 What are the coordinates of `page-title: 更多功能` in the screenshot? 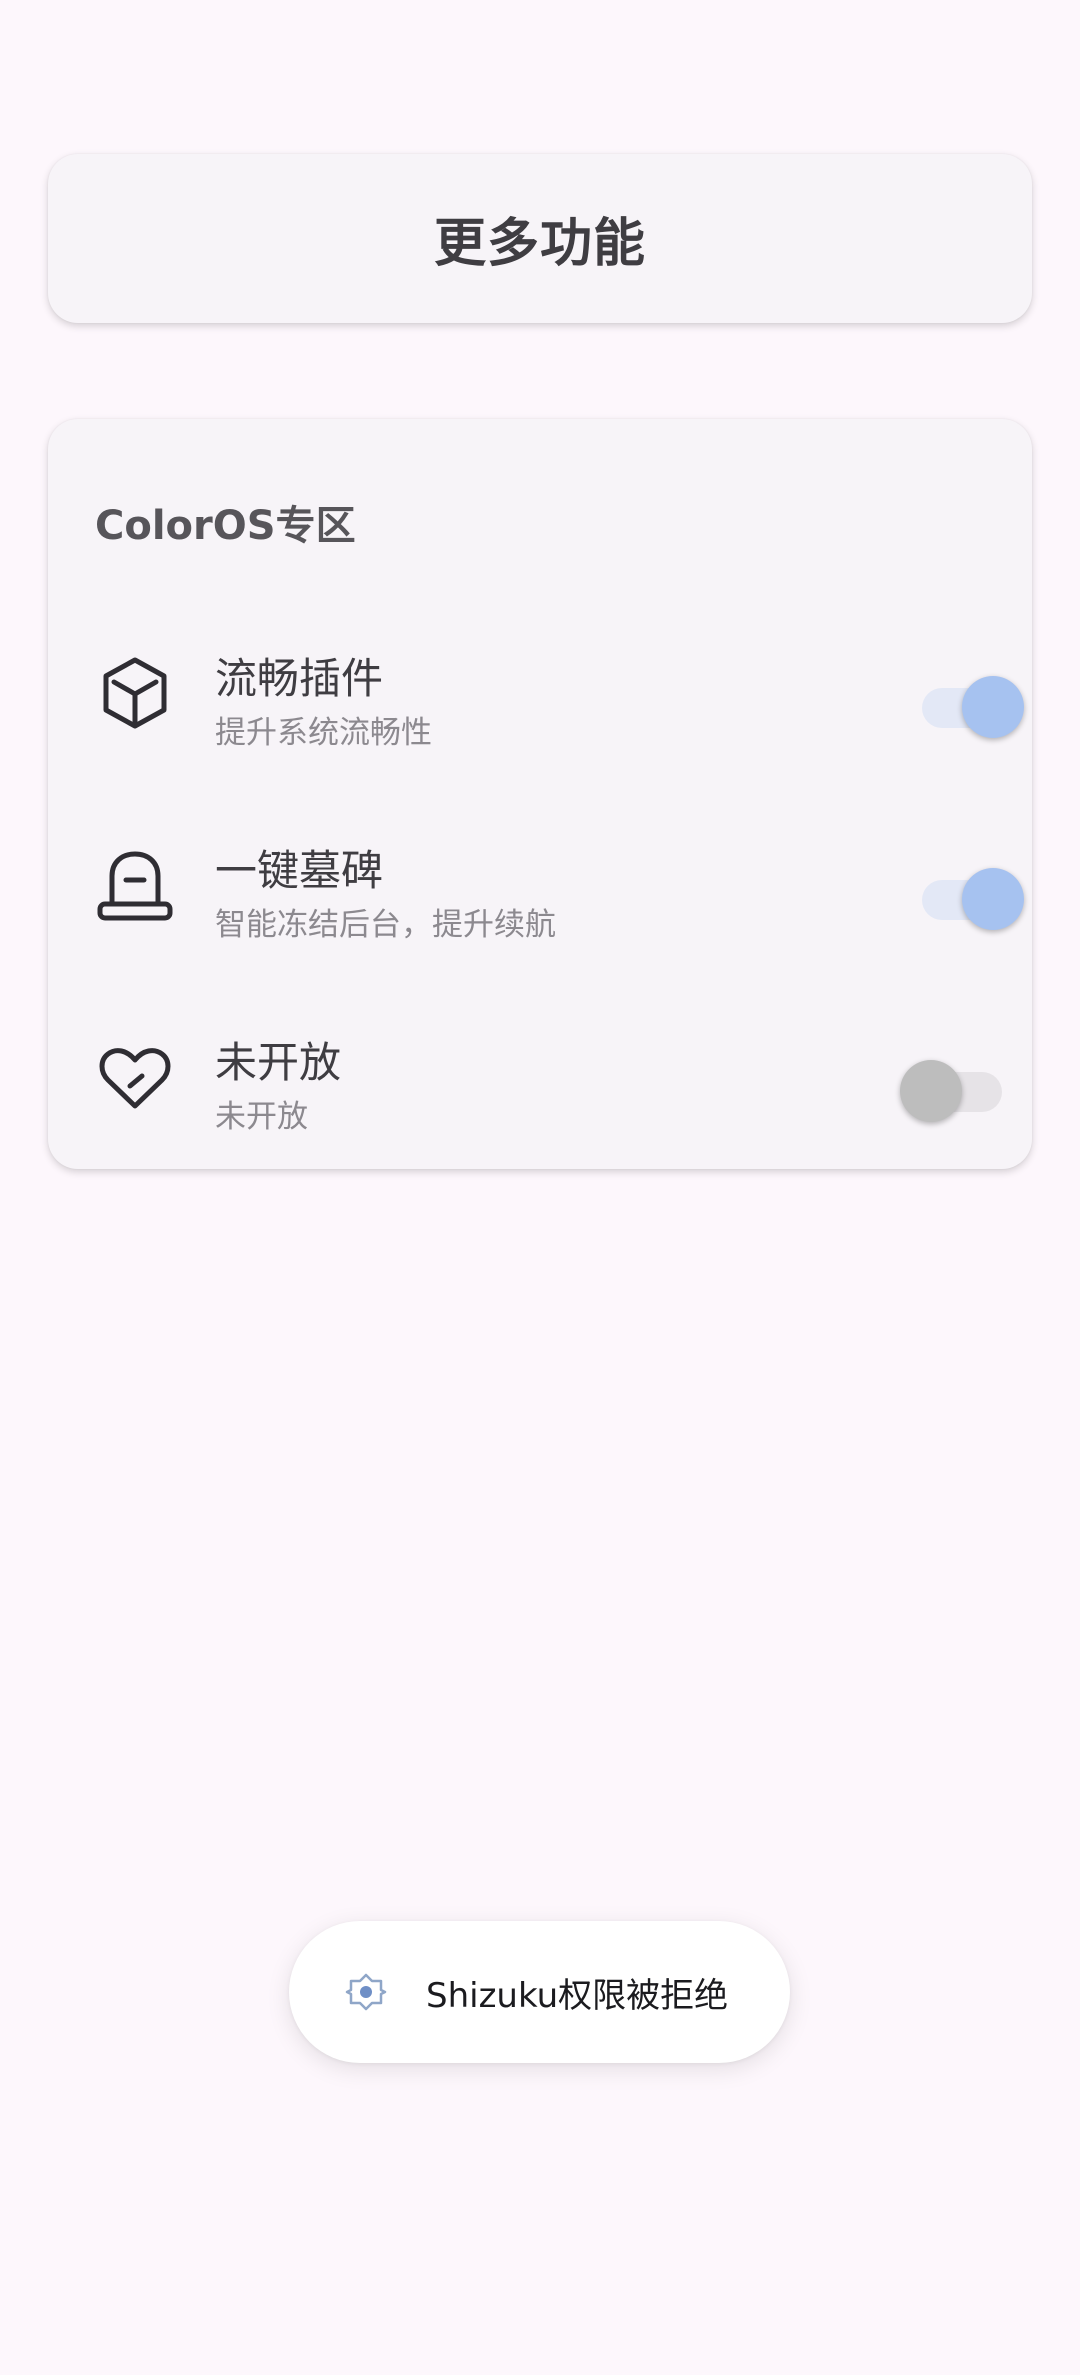 It's located at (539, 244).